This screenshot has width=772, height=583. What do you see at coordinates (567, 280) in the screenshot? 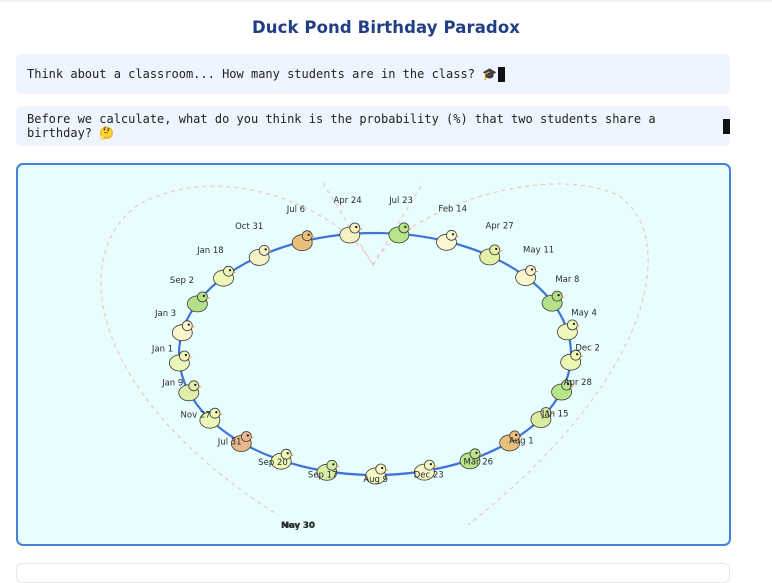
I see `duck-birthday-label: Mar 8` at bounding box center [567, 280].